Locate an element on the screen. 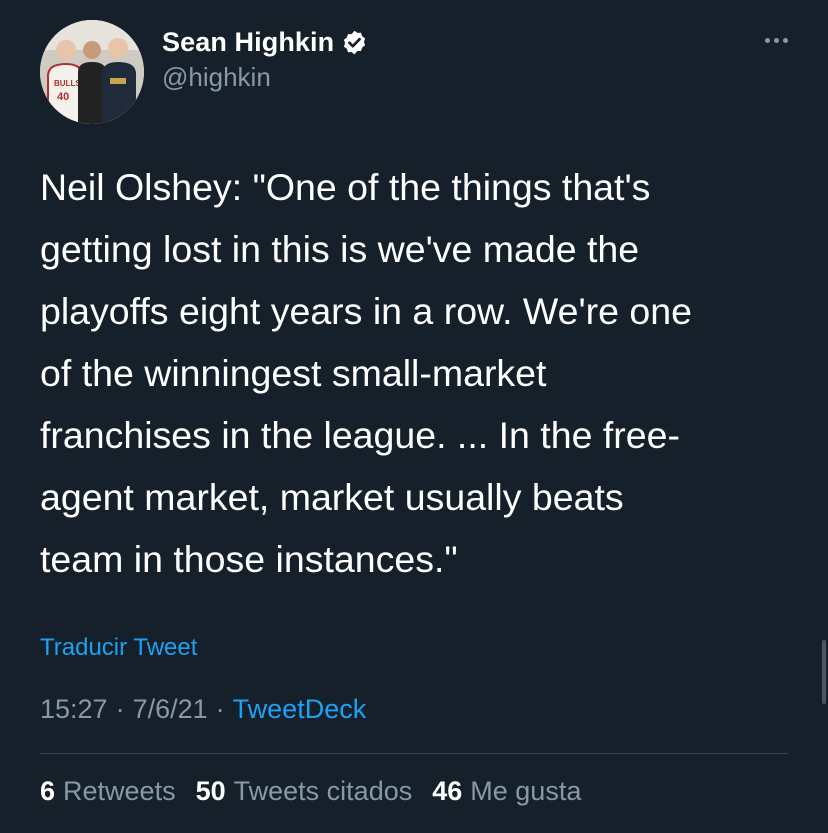  likes-stat: 46 Me gusta is located at coordinates (506, 791).